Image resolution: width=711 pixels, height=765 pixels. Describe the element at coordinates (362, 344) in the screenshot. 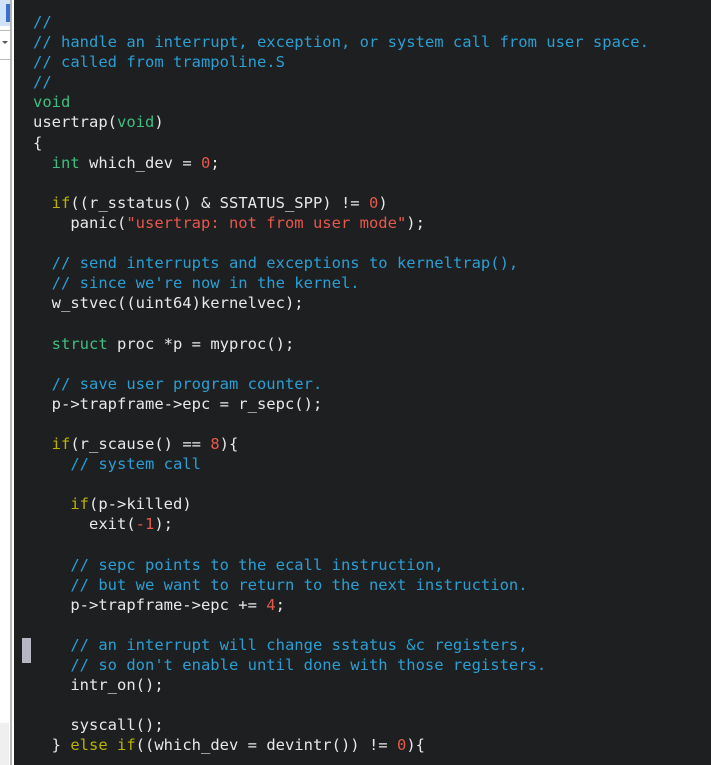

I see `code-line: struct proc *p = myproc();` at that location.